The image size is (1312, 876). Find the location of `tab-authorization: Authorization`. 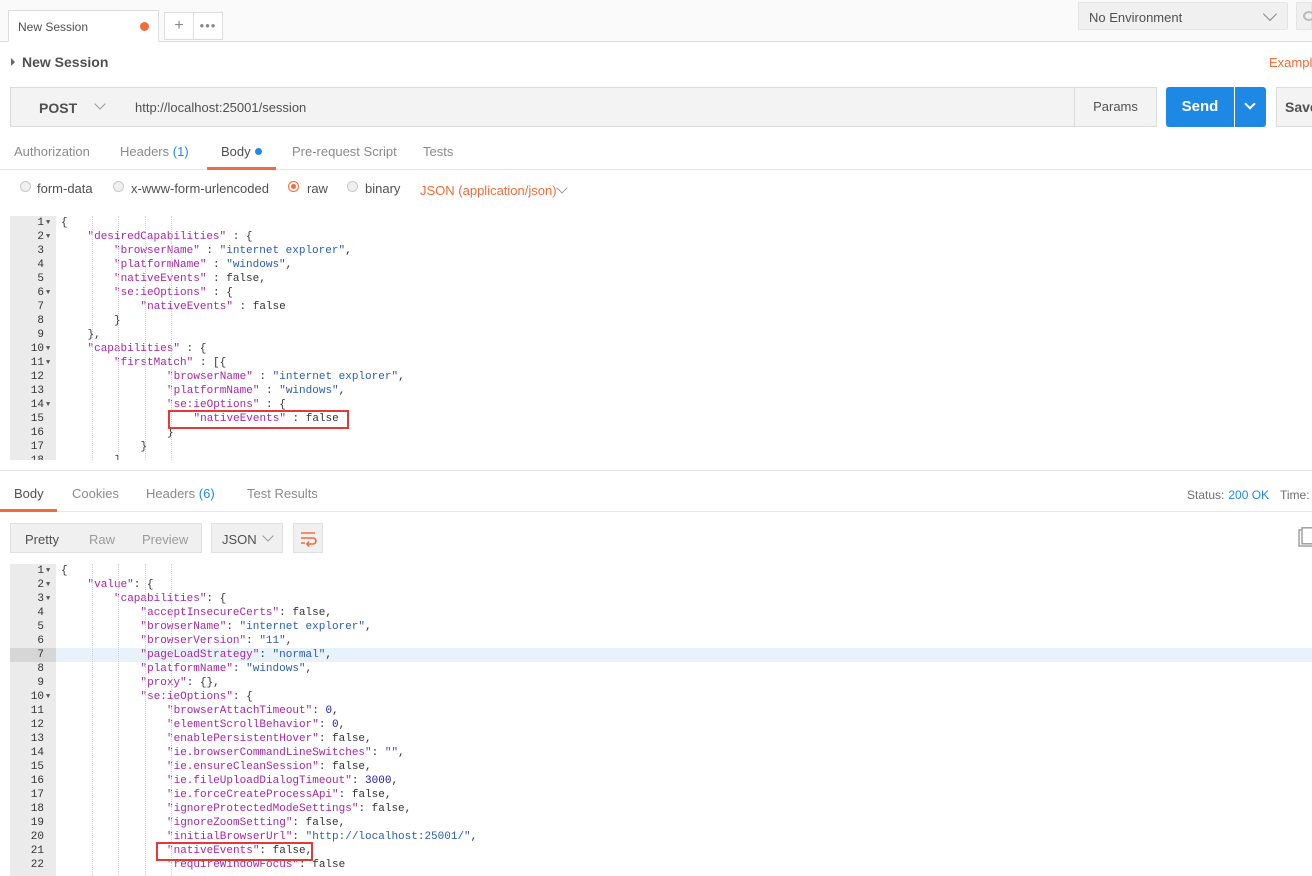

tab-authorization: Authorization is located at coordinates (52, 151).